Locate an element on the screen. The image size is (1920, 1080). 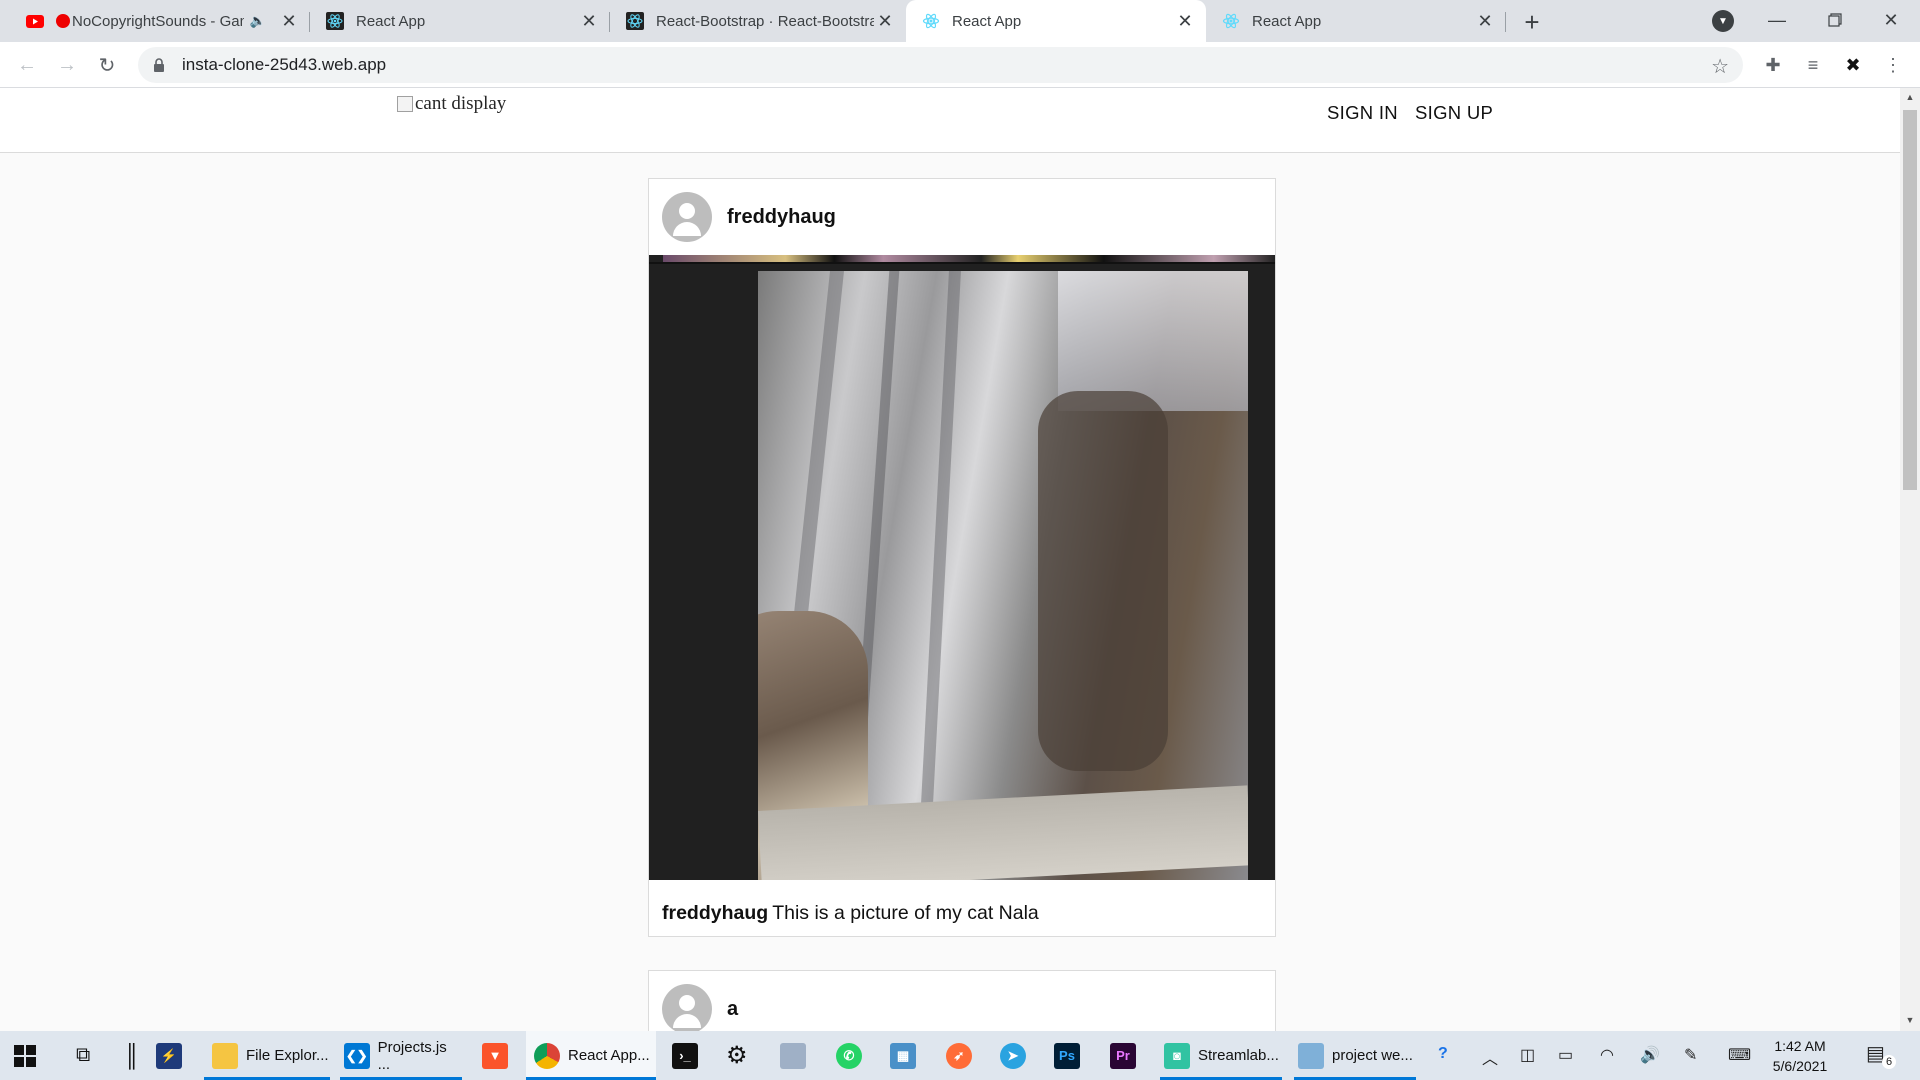
tab-react-bootstrap: React-Bootstrap · React-Bootstrap ✕ is located at coordinates (758, 21).